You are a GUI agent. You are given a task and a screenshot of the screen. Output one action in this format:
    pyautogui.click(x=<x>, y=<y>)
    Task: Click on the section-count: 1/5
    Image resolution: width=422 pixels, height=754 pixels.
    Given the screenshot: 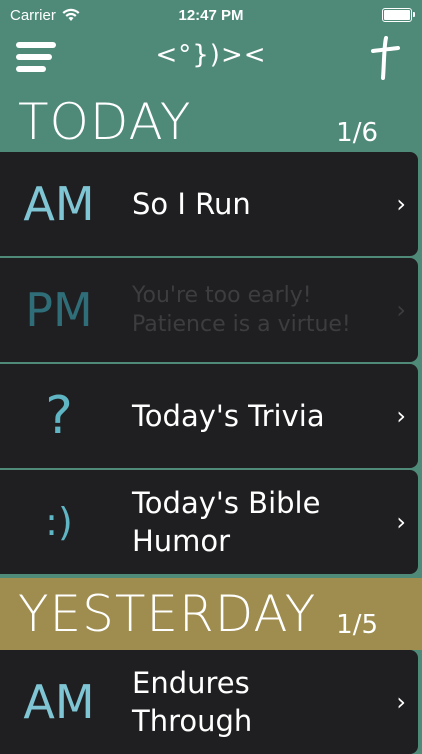 What is the action you would take?
    pyautogui.click(x=357, y=625)
    